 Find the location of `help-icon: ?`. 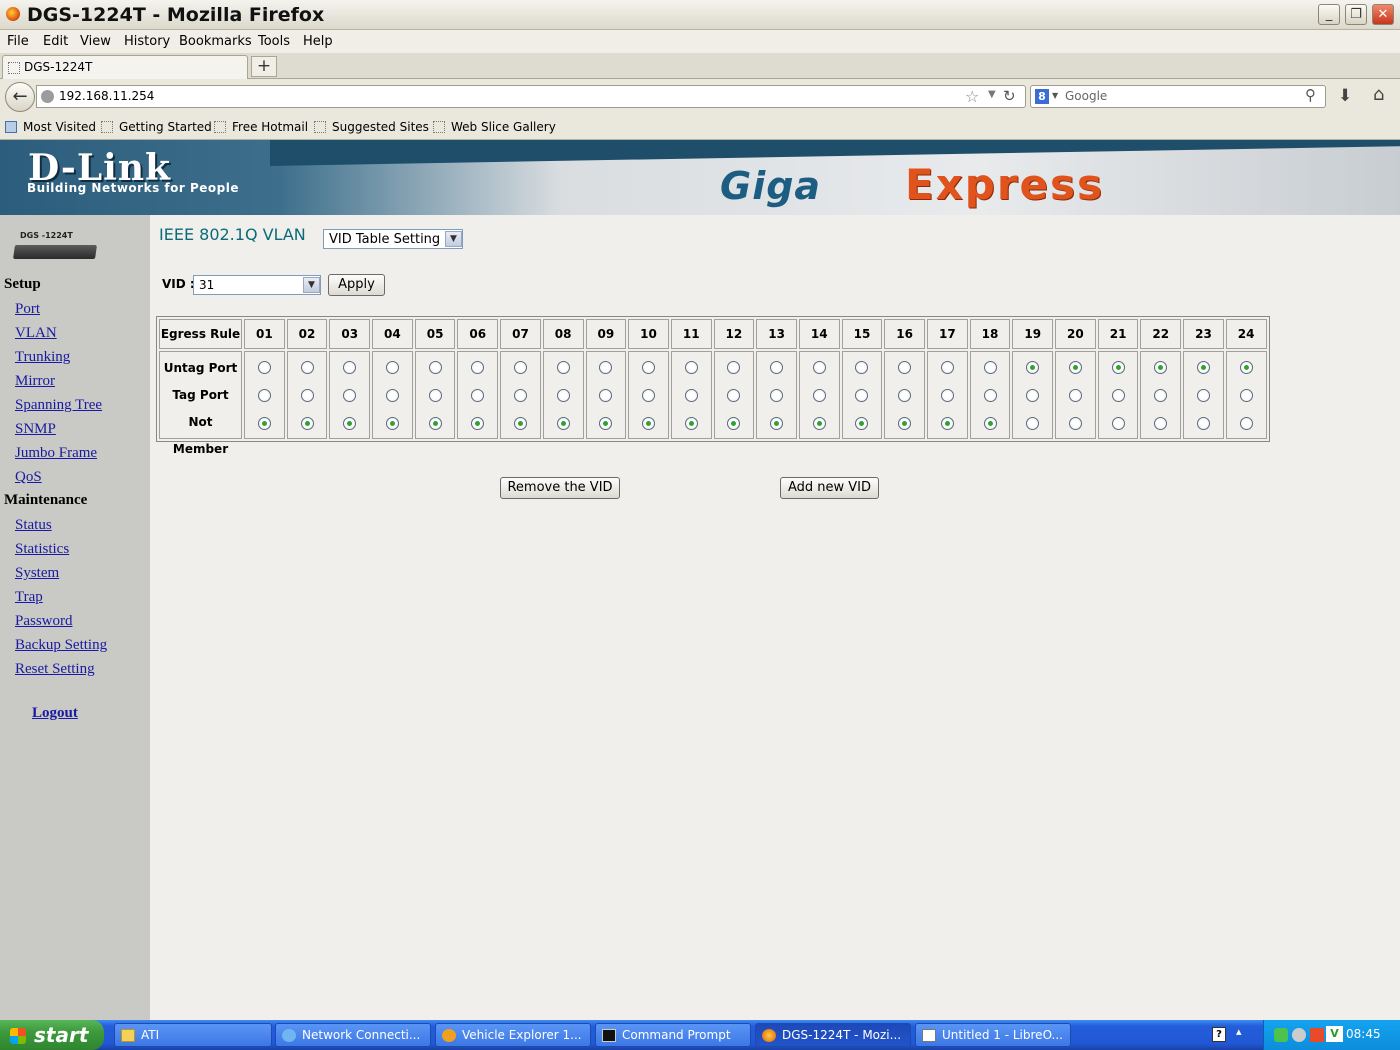

help-icon: ? is located at coordinates (1219, 1034).